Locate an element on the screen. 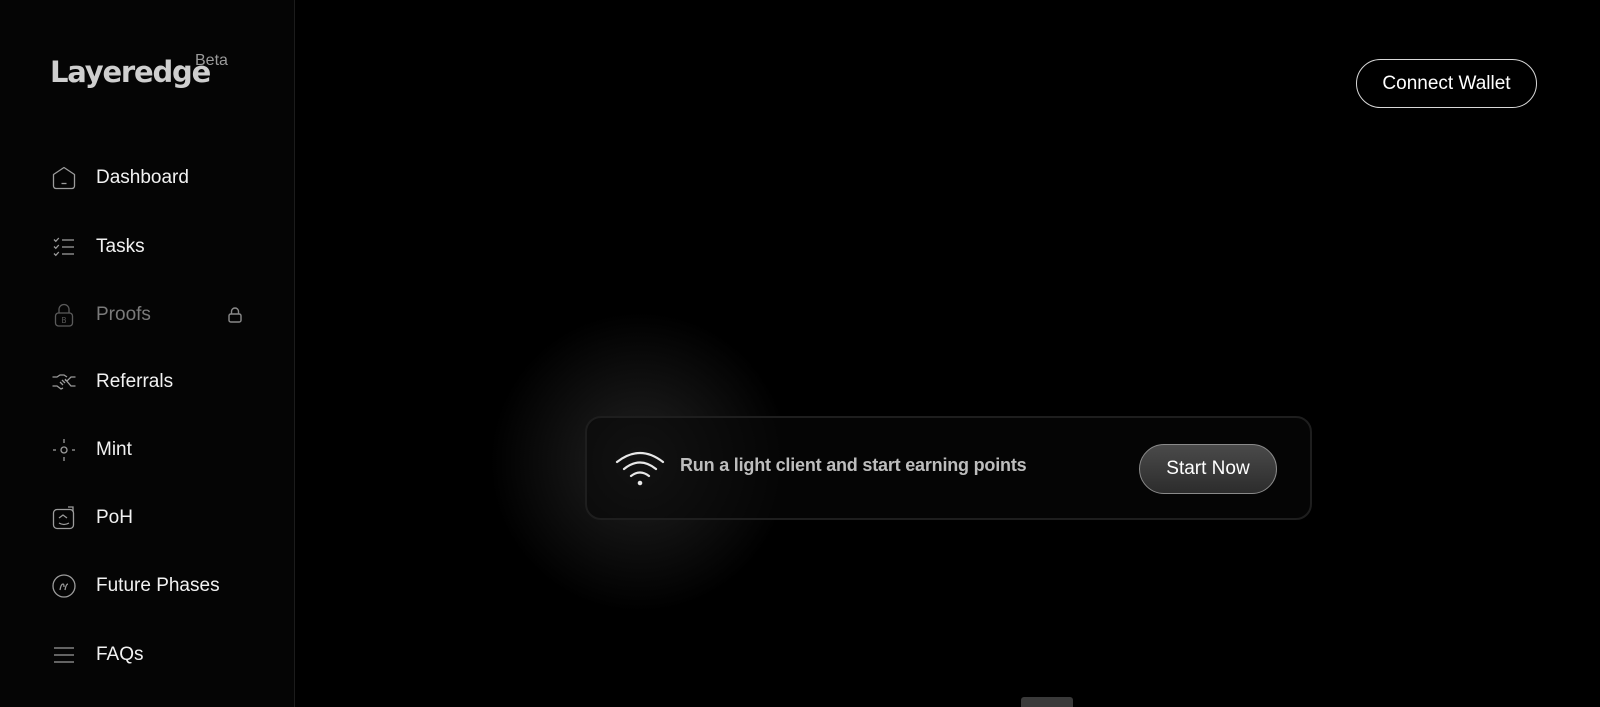  sidebar-item-referrals: Referrals is located at coordinates (155, 382).